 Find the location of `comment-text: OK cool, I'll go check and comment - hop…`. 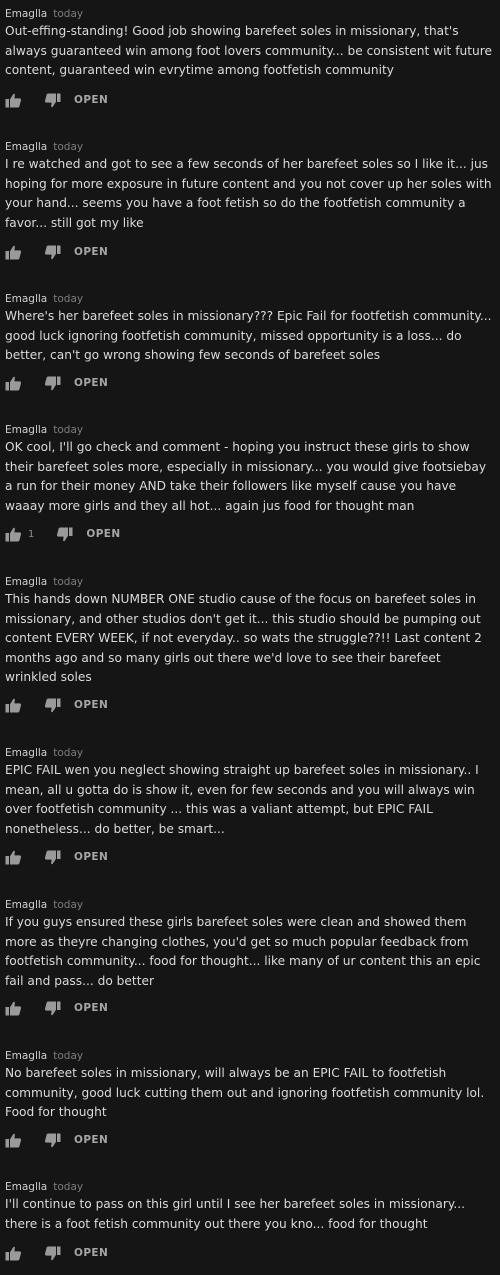

comment-text: OK cool, I'll go check and comment - hop… is located at coordinates (246, 476).